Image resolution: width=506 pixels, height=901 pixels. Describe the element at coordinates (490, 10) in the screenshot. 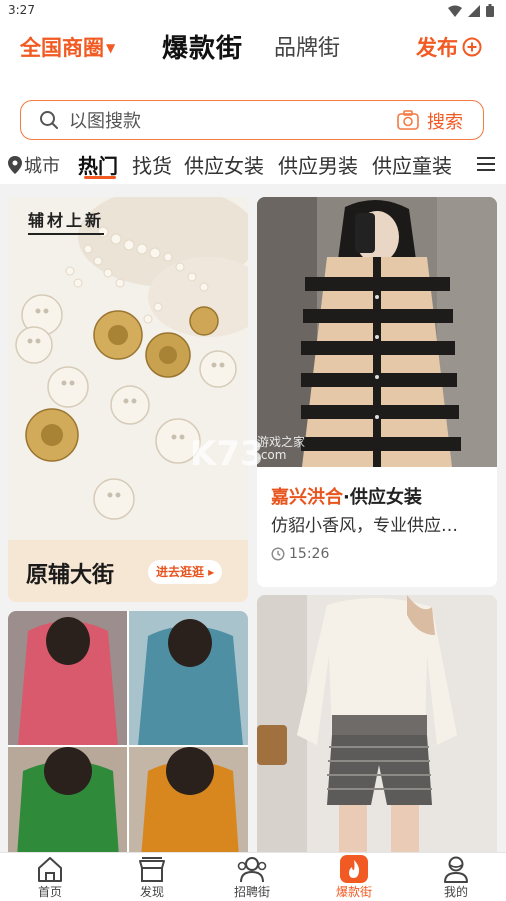

I see `battery-icon` at that location.